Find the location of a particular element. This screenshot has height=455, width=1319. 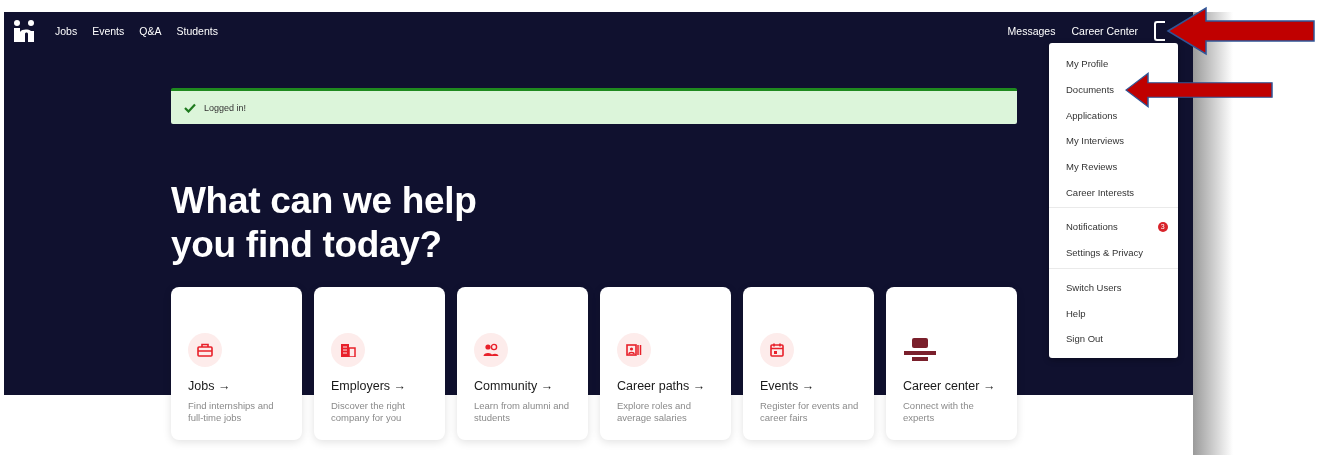

menu-item: Career Interests is located at coordinates (1098, 192).